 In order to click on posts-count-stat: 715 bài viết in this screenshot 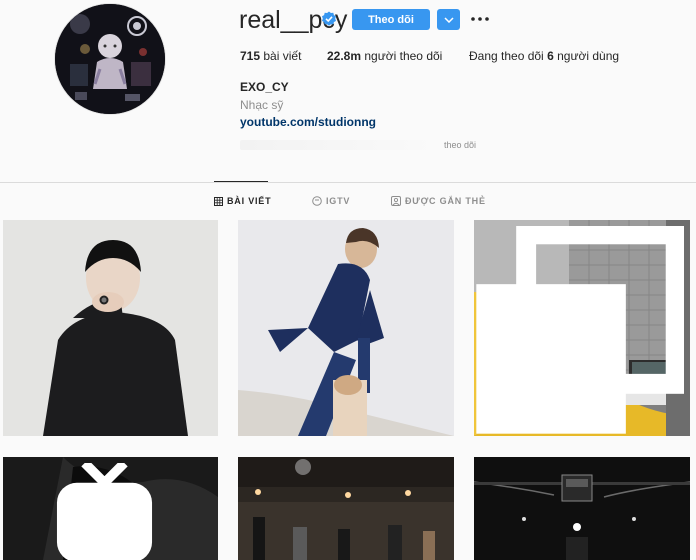, I will do `click(270, 56)`.